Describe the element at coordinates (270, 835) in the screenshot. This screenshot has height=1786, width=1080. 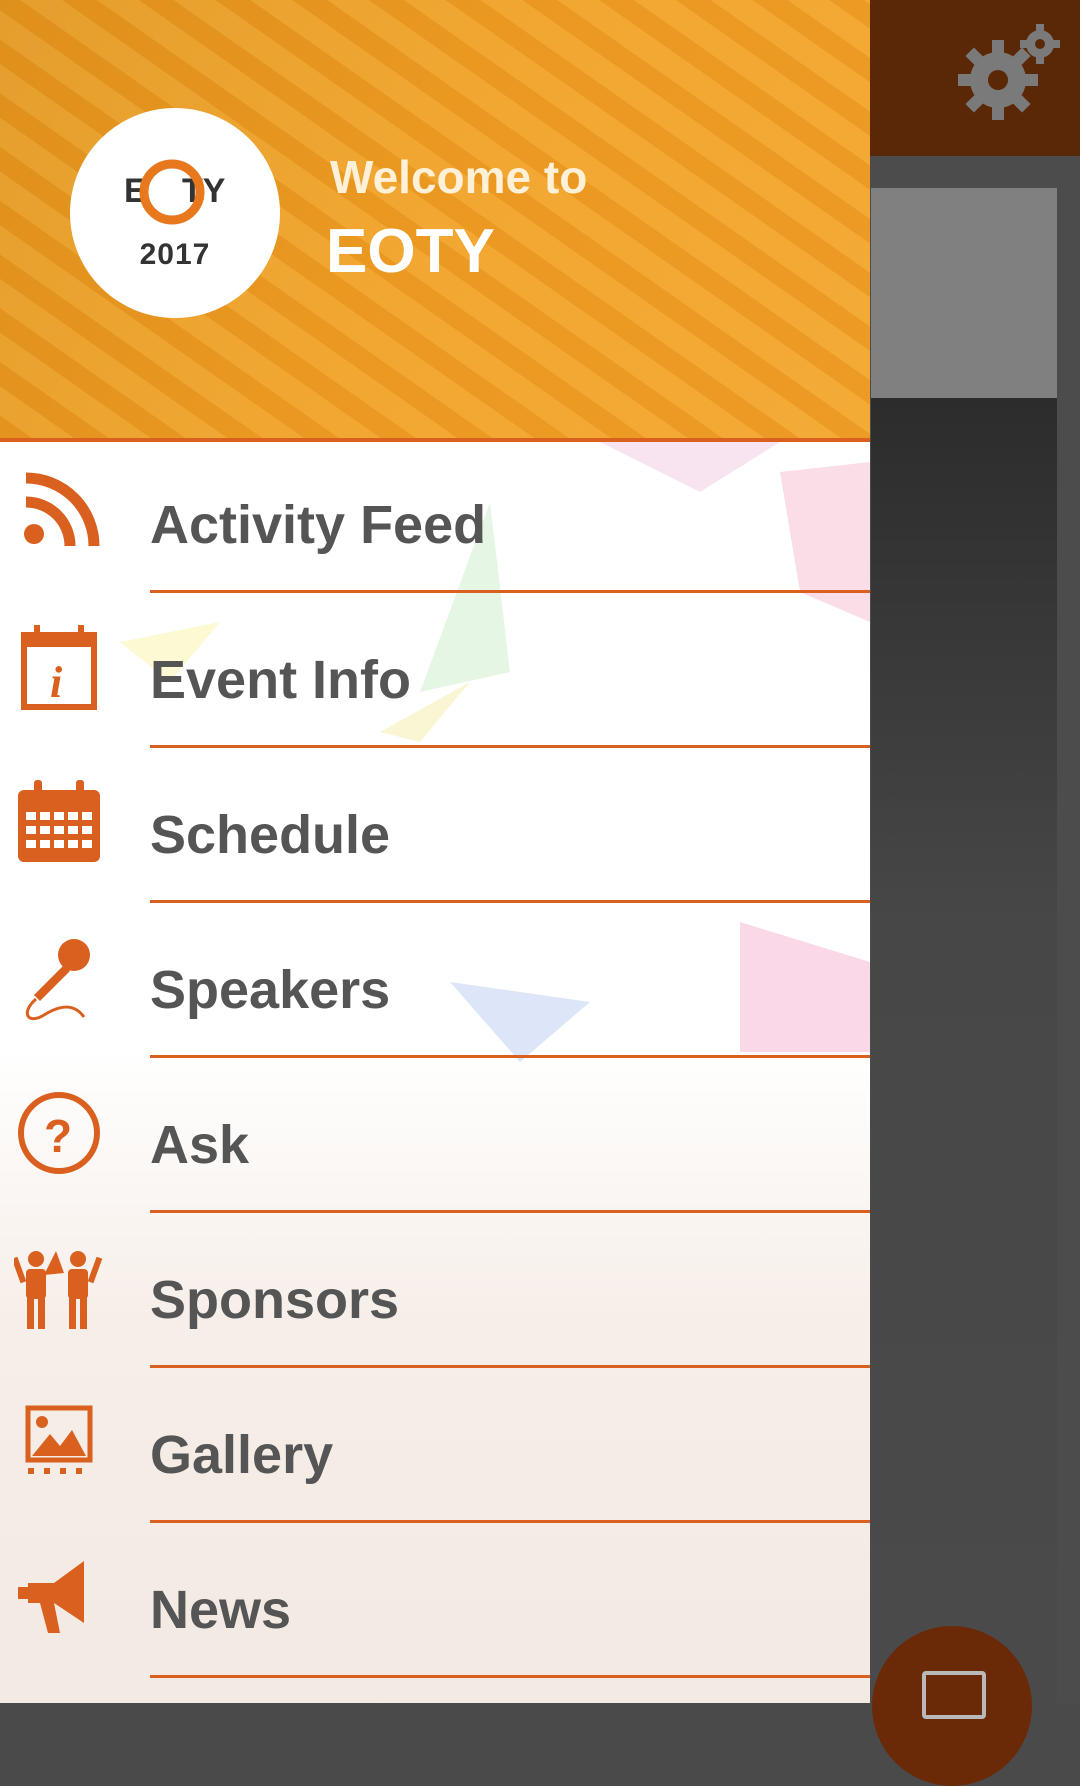
I see `menu-item-label: Schedule` at that location.